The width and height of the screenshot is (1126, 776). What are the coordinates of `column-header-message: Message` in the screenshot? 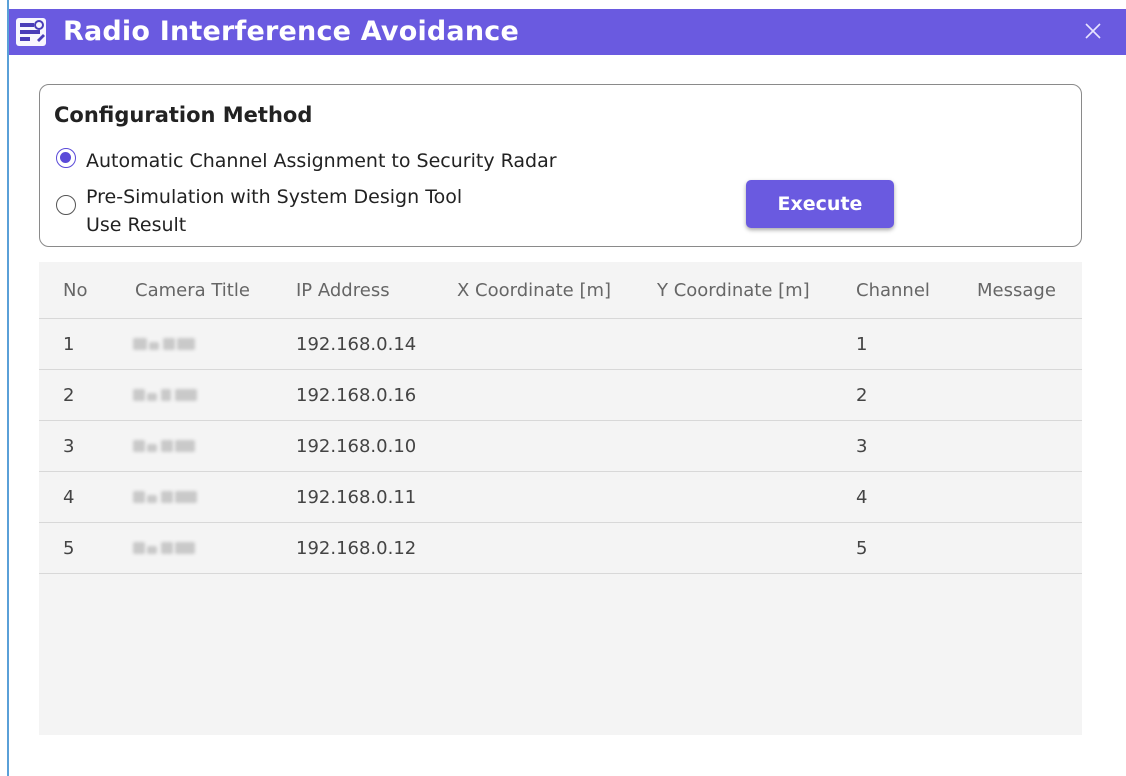 It's located at (1016, 290).